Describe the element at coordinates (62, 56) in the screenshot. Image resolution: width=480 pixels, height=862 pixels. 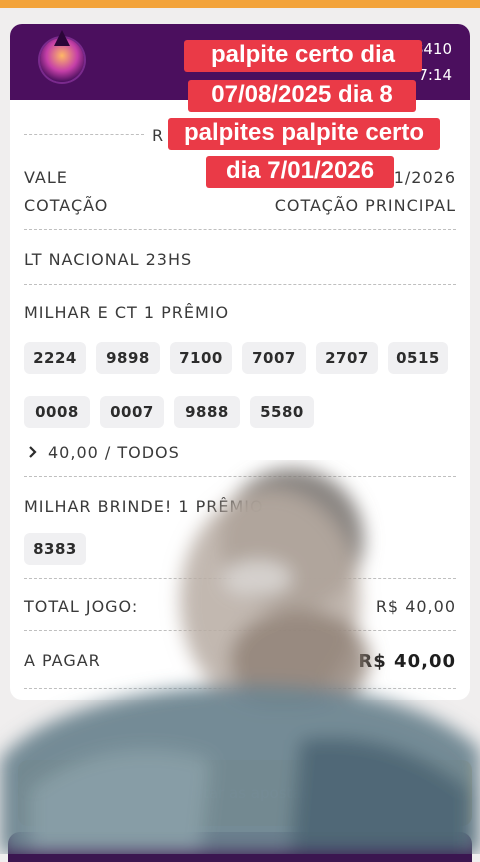
I see `brand-logo` at that location.